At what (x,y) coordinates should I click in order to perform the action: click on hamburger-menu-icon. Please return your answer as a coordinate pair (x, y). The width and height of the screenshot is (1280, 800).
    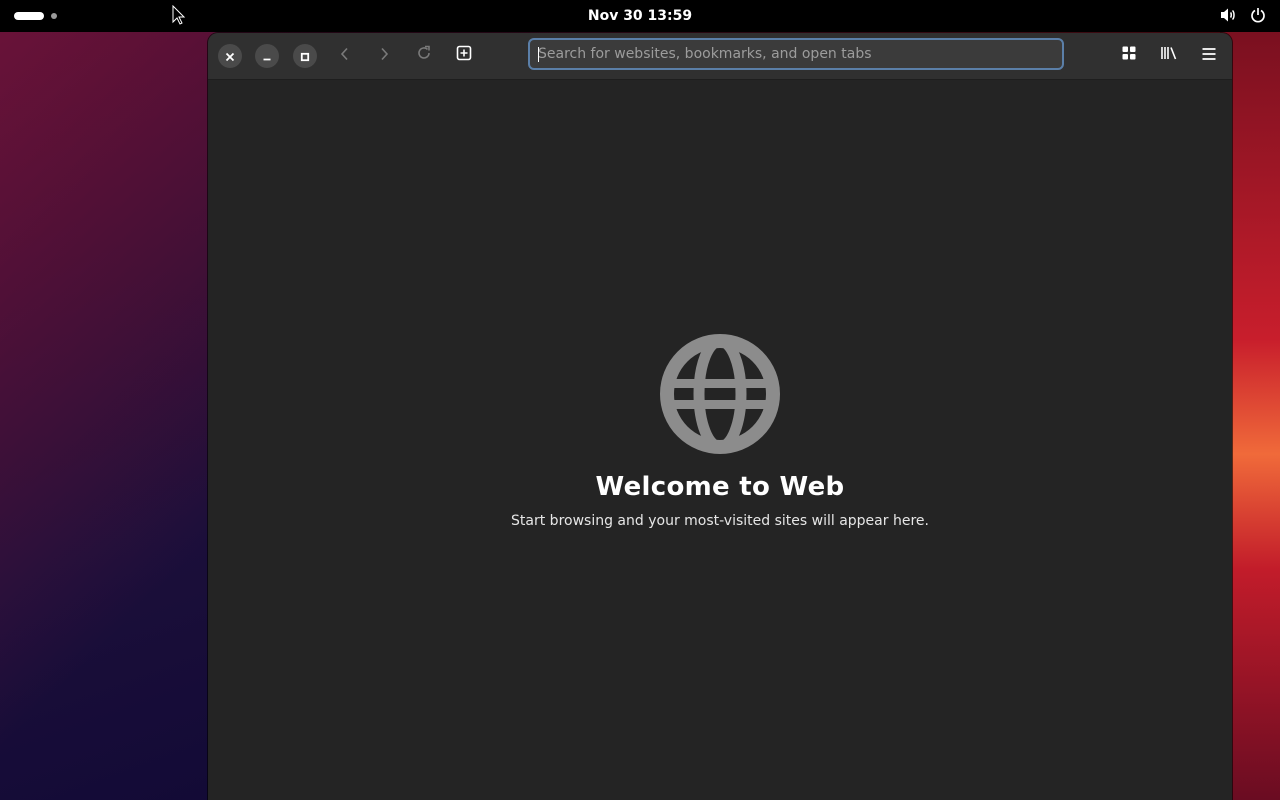
    Looking at the image, I should click on (1209, 55).